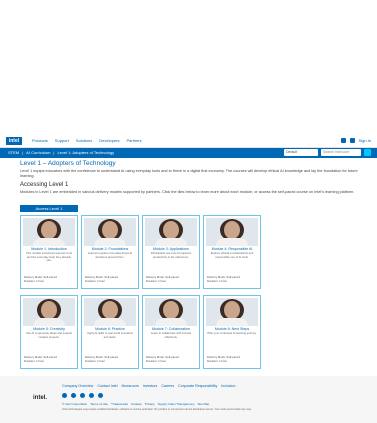  What do you see at coordinates (68, 163) in the screenshot?
I see `page-title: Level 1 – Adopters of Technology` at bounding box center [68, 163].